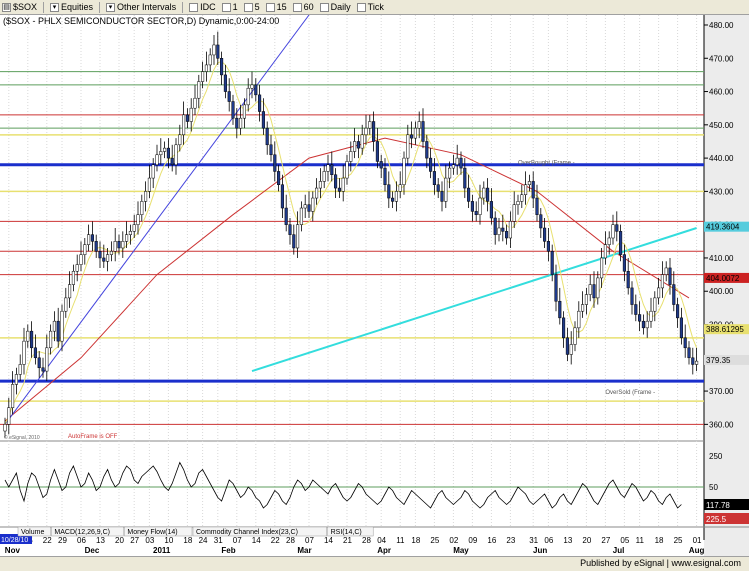  I want to click on price-label-text: 419.3604, so click(723, 227).